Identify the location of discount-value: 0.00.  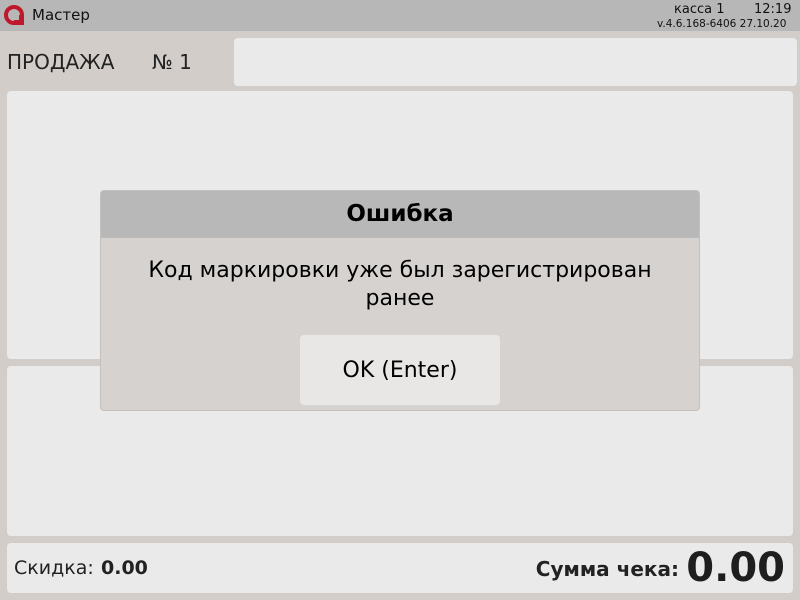
(124, 568).